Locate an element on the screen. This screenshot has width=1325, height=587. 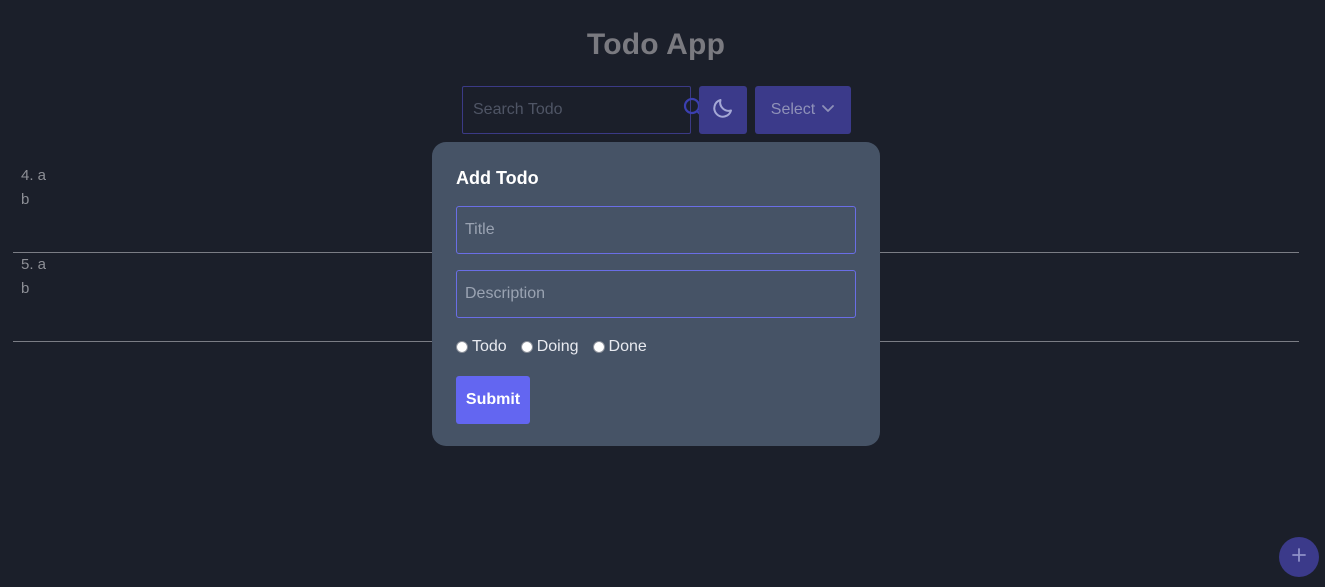
search-input is located at coordinates (576, 110).